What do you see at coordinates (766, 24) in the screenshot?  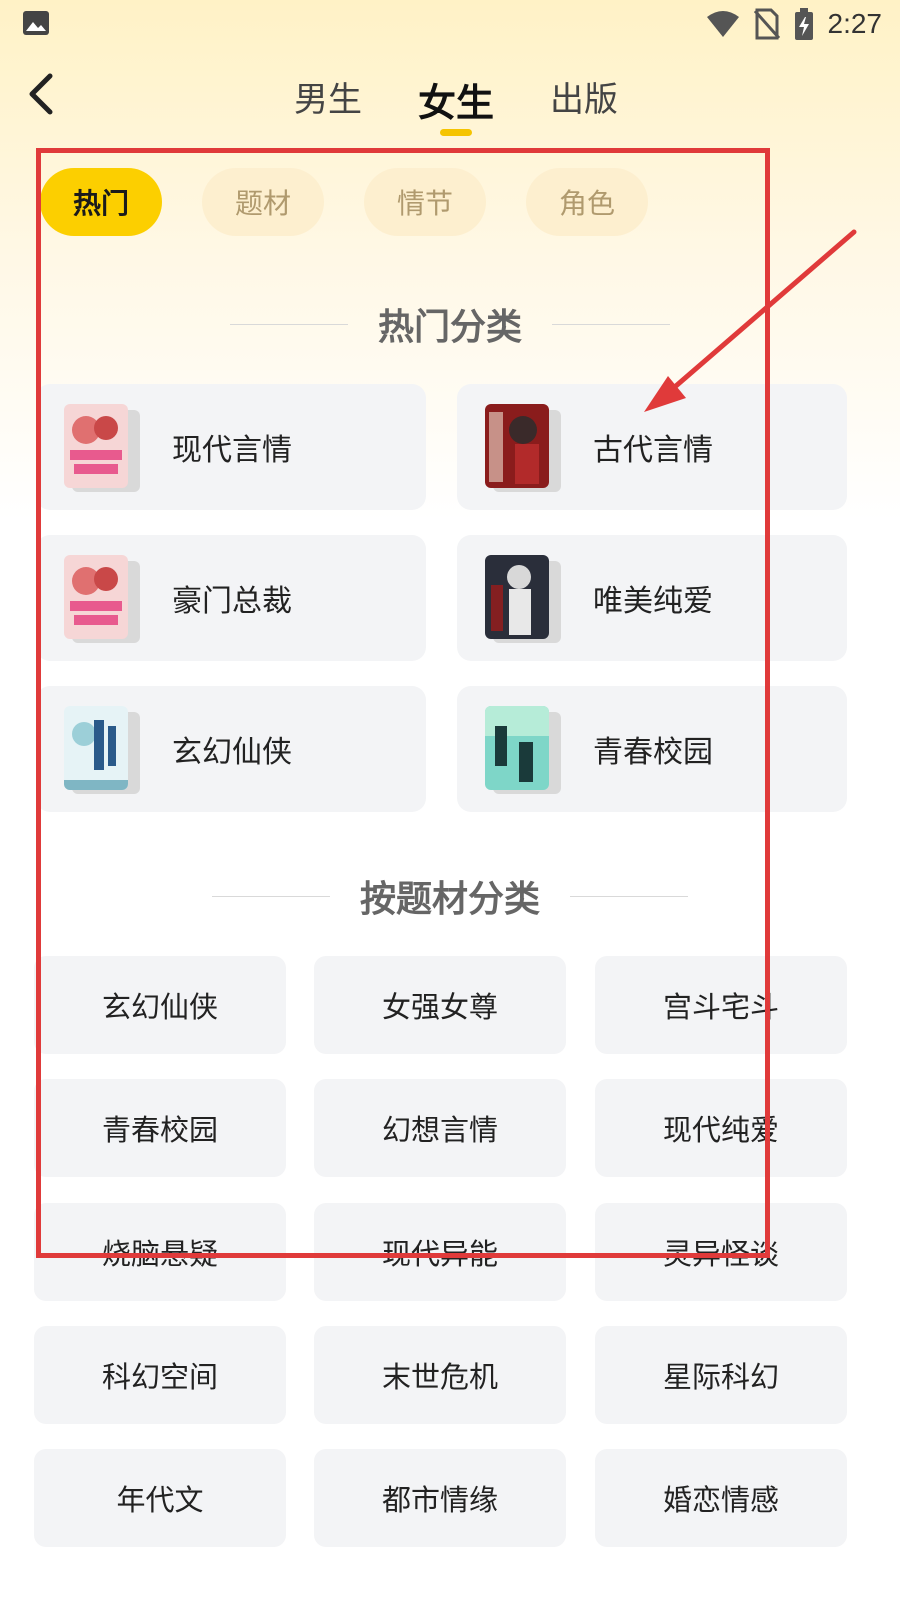 I see `no-sim-icon` at bounding box center [766, 24].